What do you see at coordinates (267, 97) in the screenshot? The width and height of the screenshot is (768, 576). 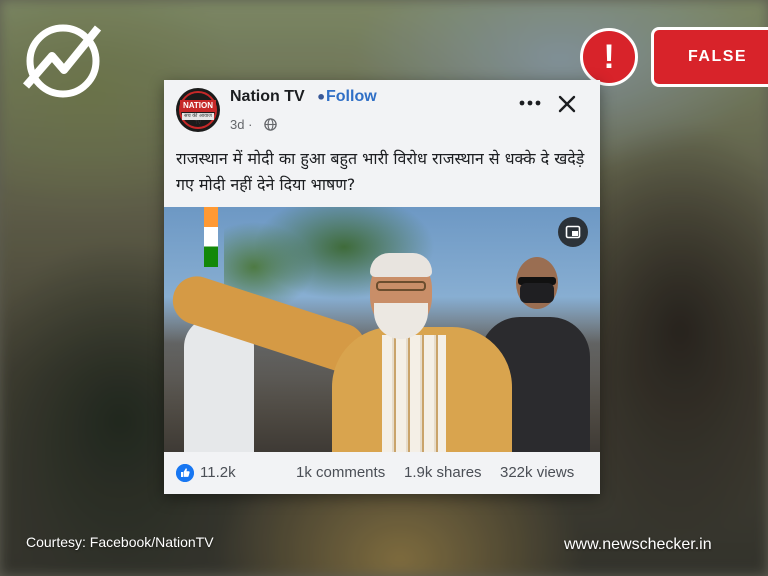 I see `page-name-link: Nation TV` at bounding box center [267, 97].